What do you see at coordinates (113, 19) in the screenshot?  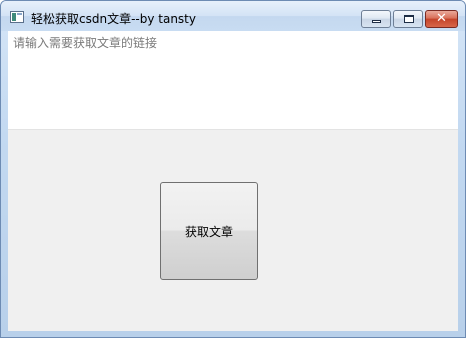 I see `window-title: 轻松获取csdn文章--by tansty` at bounding box center [113, 19].